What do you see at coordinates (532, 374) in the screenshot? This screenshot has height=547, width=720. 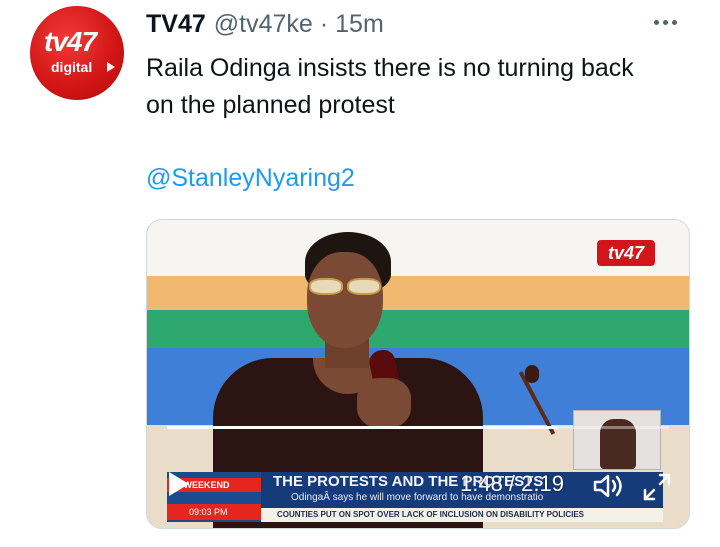 I see `mic-stand-head` at bounding box center [532, 374].